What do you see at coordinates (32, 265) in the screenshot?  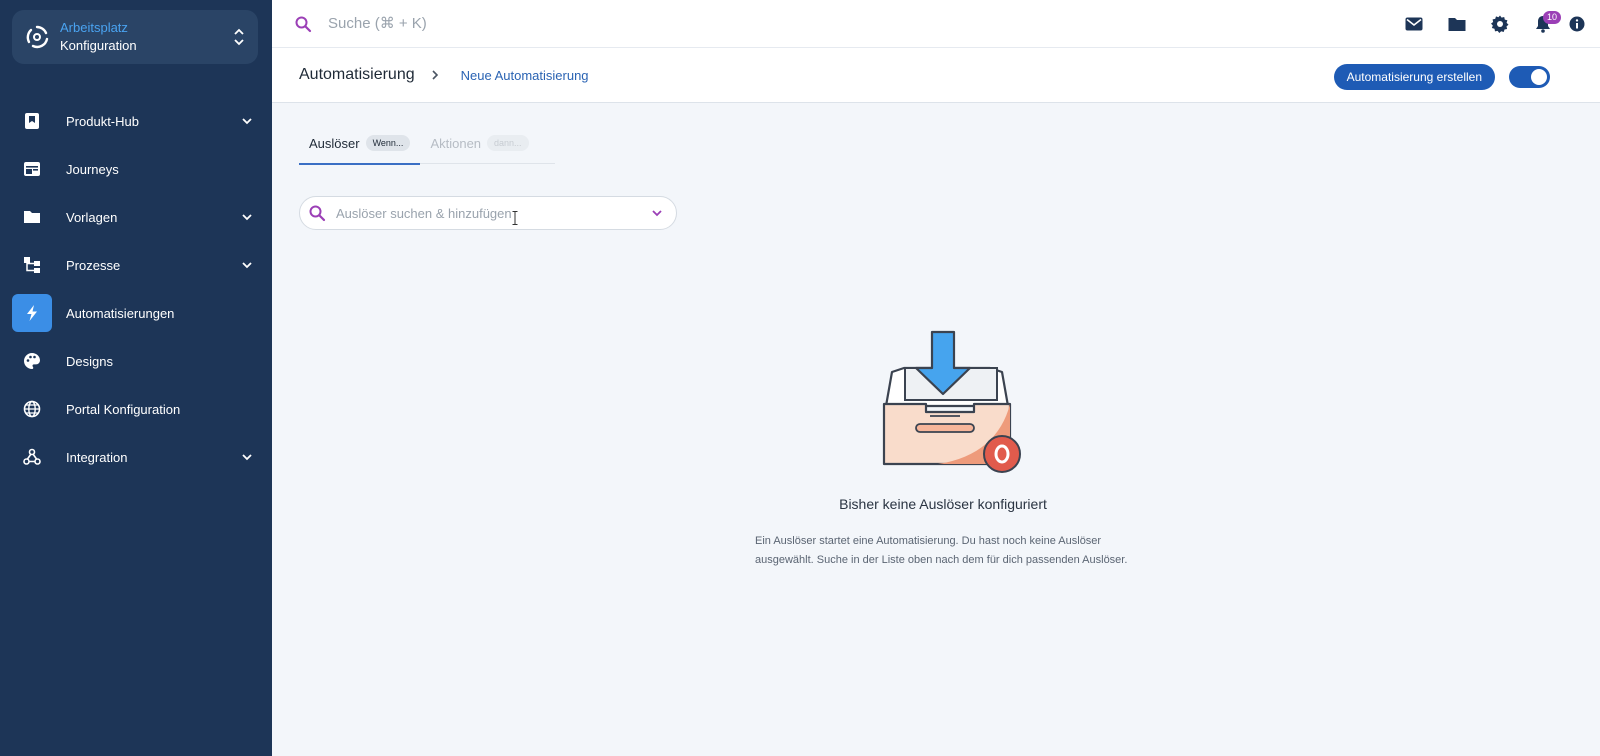 I see `process-icon` at bounding box center [32, 265].